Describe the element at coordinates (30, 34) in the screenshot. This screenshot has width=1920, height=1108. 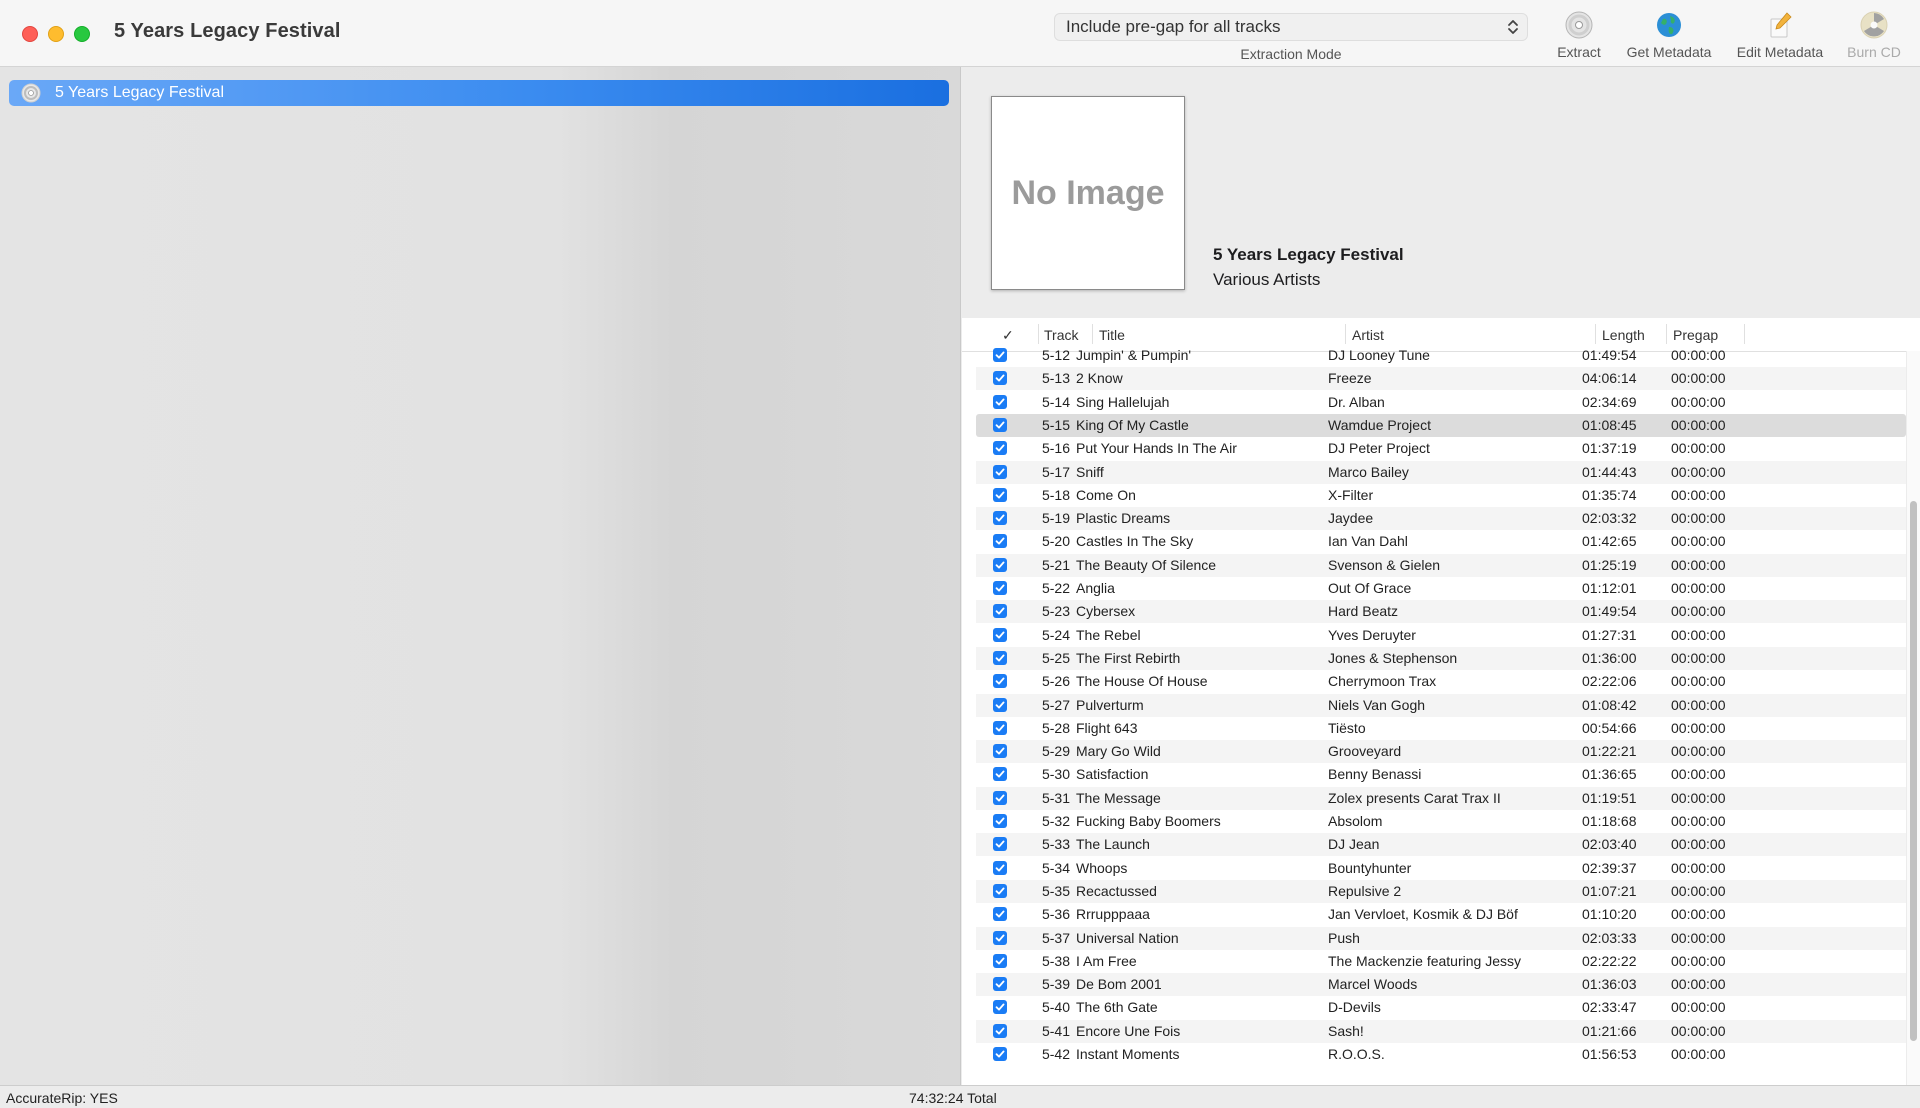
I see `close-window-button` at that location.